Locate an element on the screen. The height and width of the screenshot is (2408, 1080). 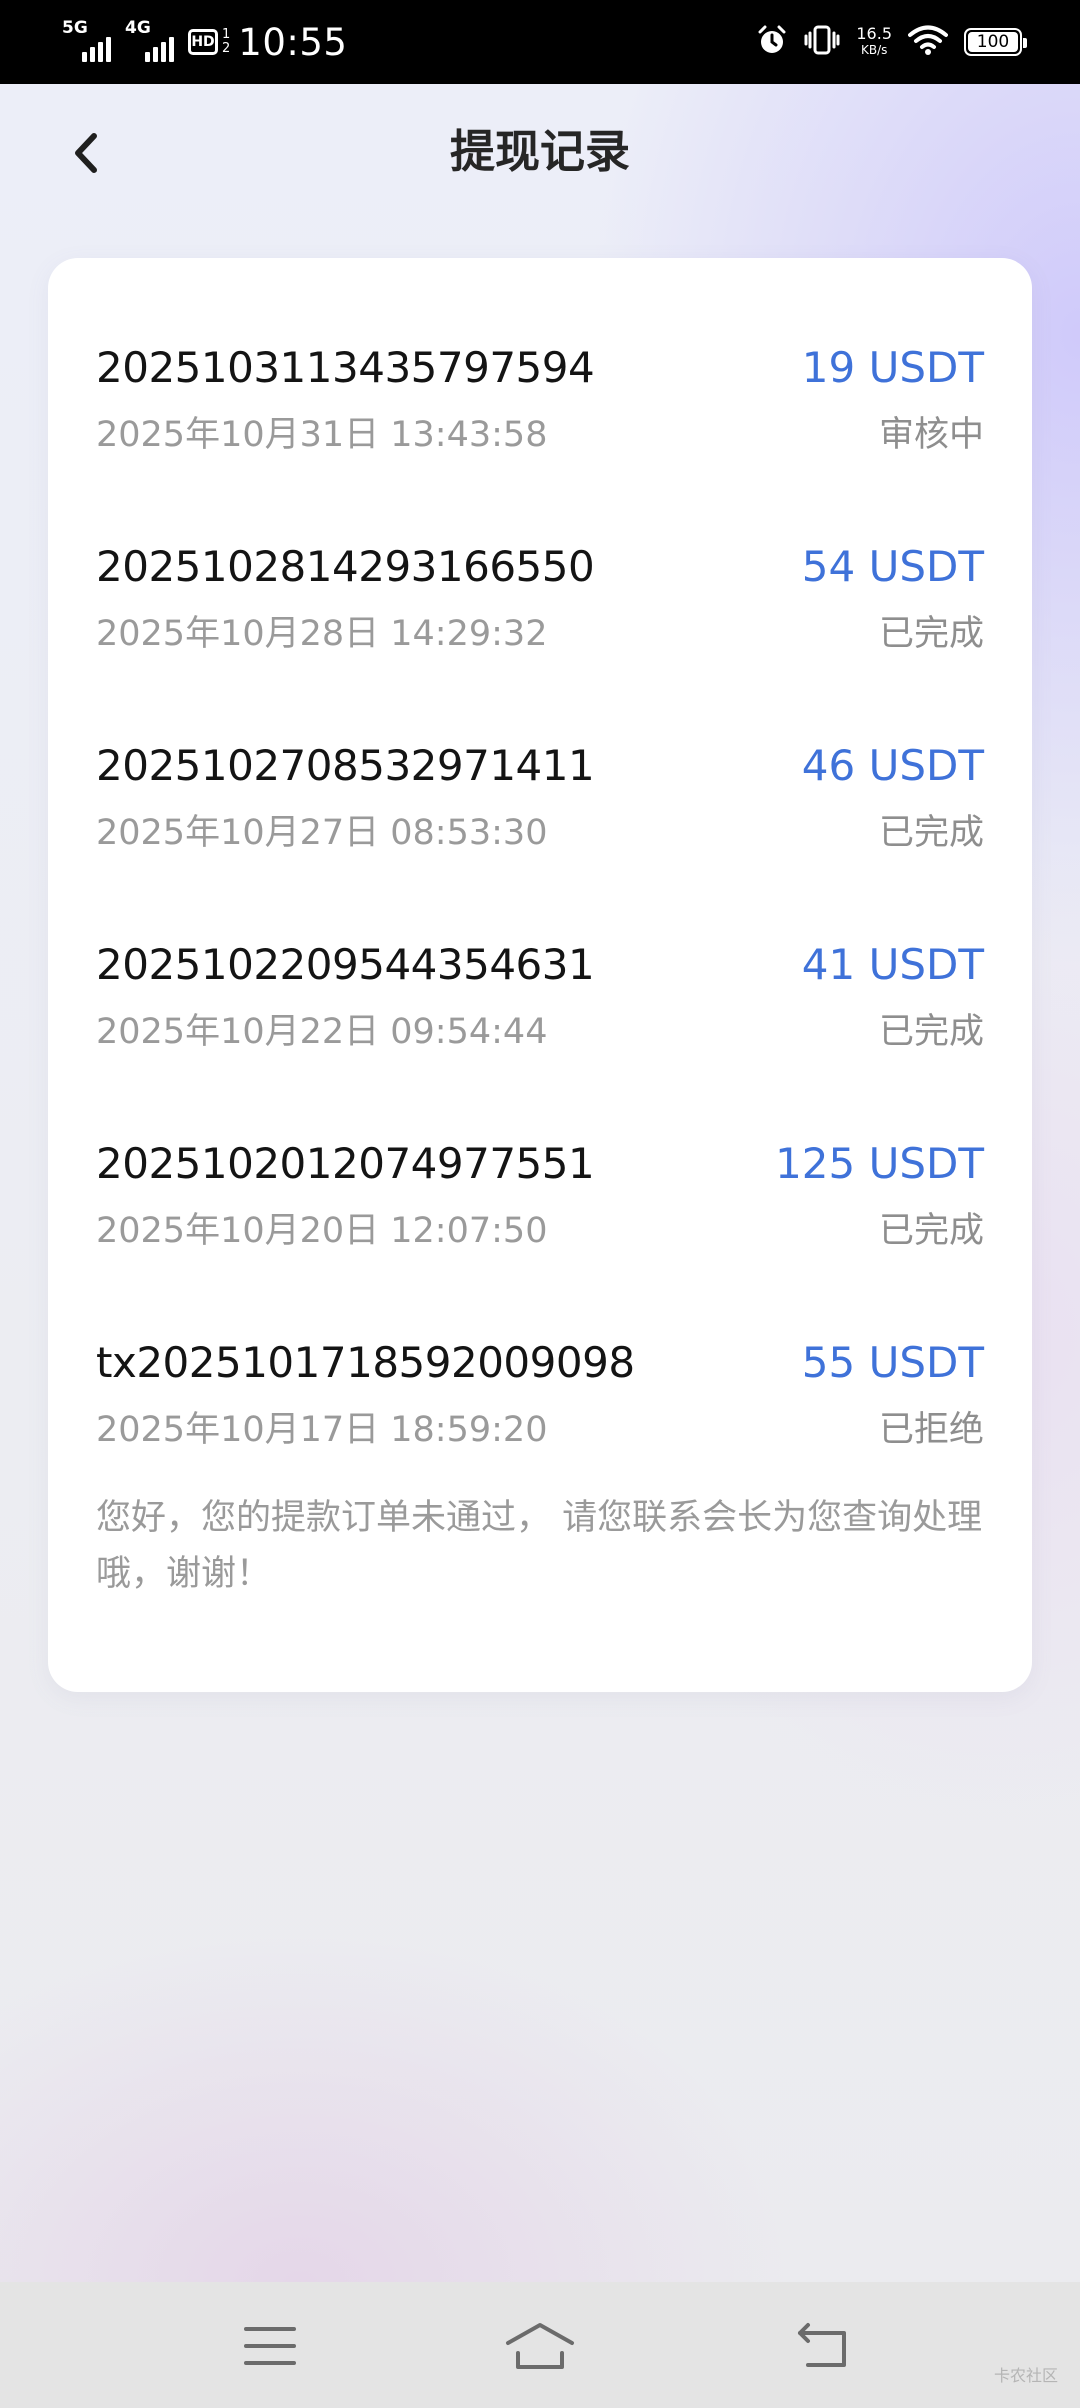
battery-icon: 100 is located at coordinates (995, 42).